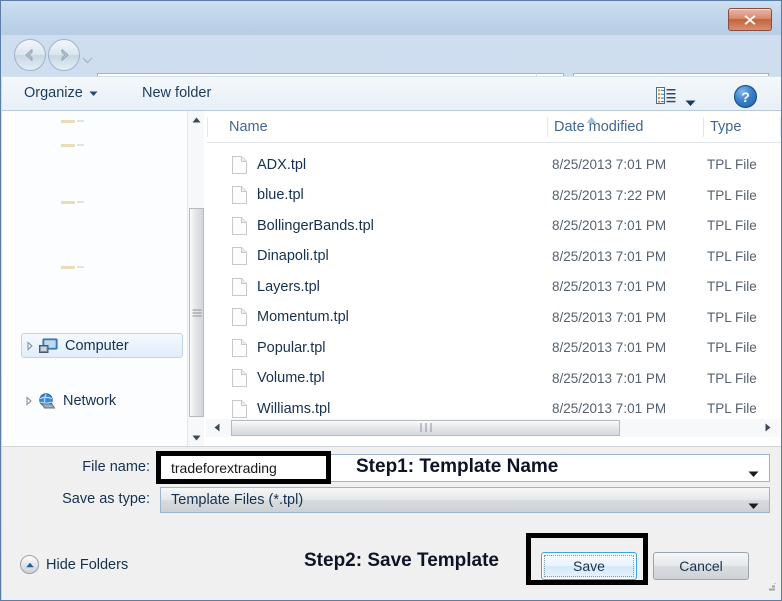  Describe the element at coordinates (457, 466) in the screenshot. I see `annotation-step1: Step1: Template Name` at that location.